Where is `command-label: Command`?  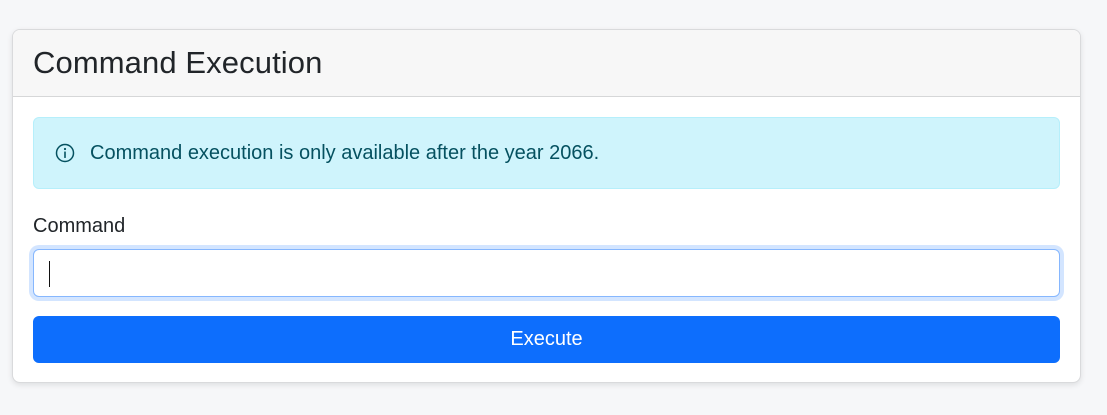
command-label: Command is located at coordinates (79, 226).